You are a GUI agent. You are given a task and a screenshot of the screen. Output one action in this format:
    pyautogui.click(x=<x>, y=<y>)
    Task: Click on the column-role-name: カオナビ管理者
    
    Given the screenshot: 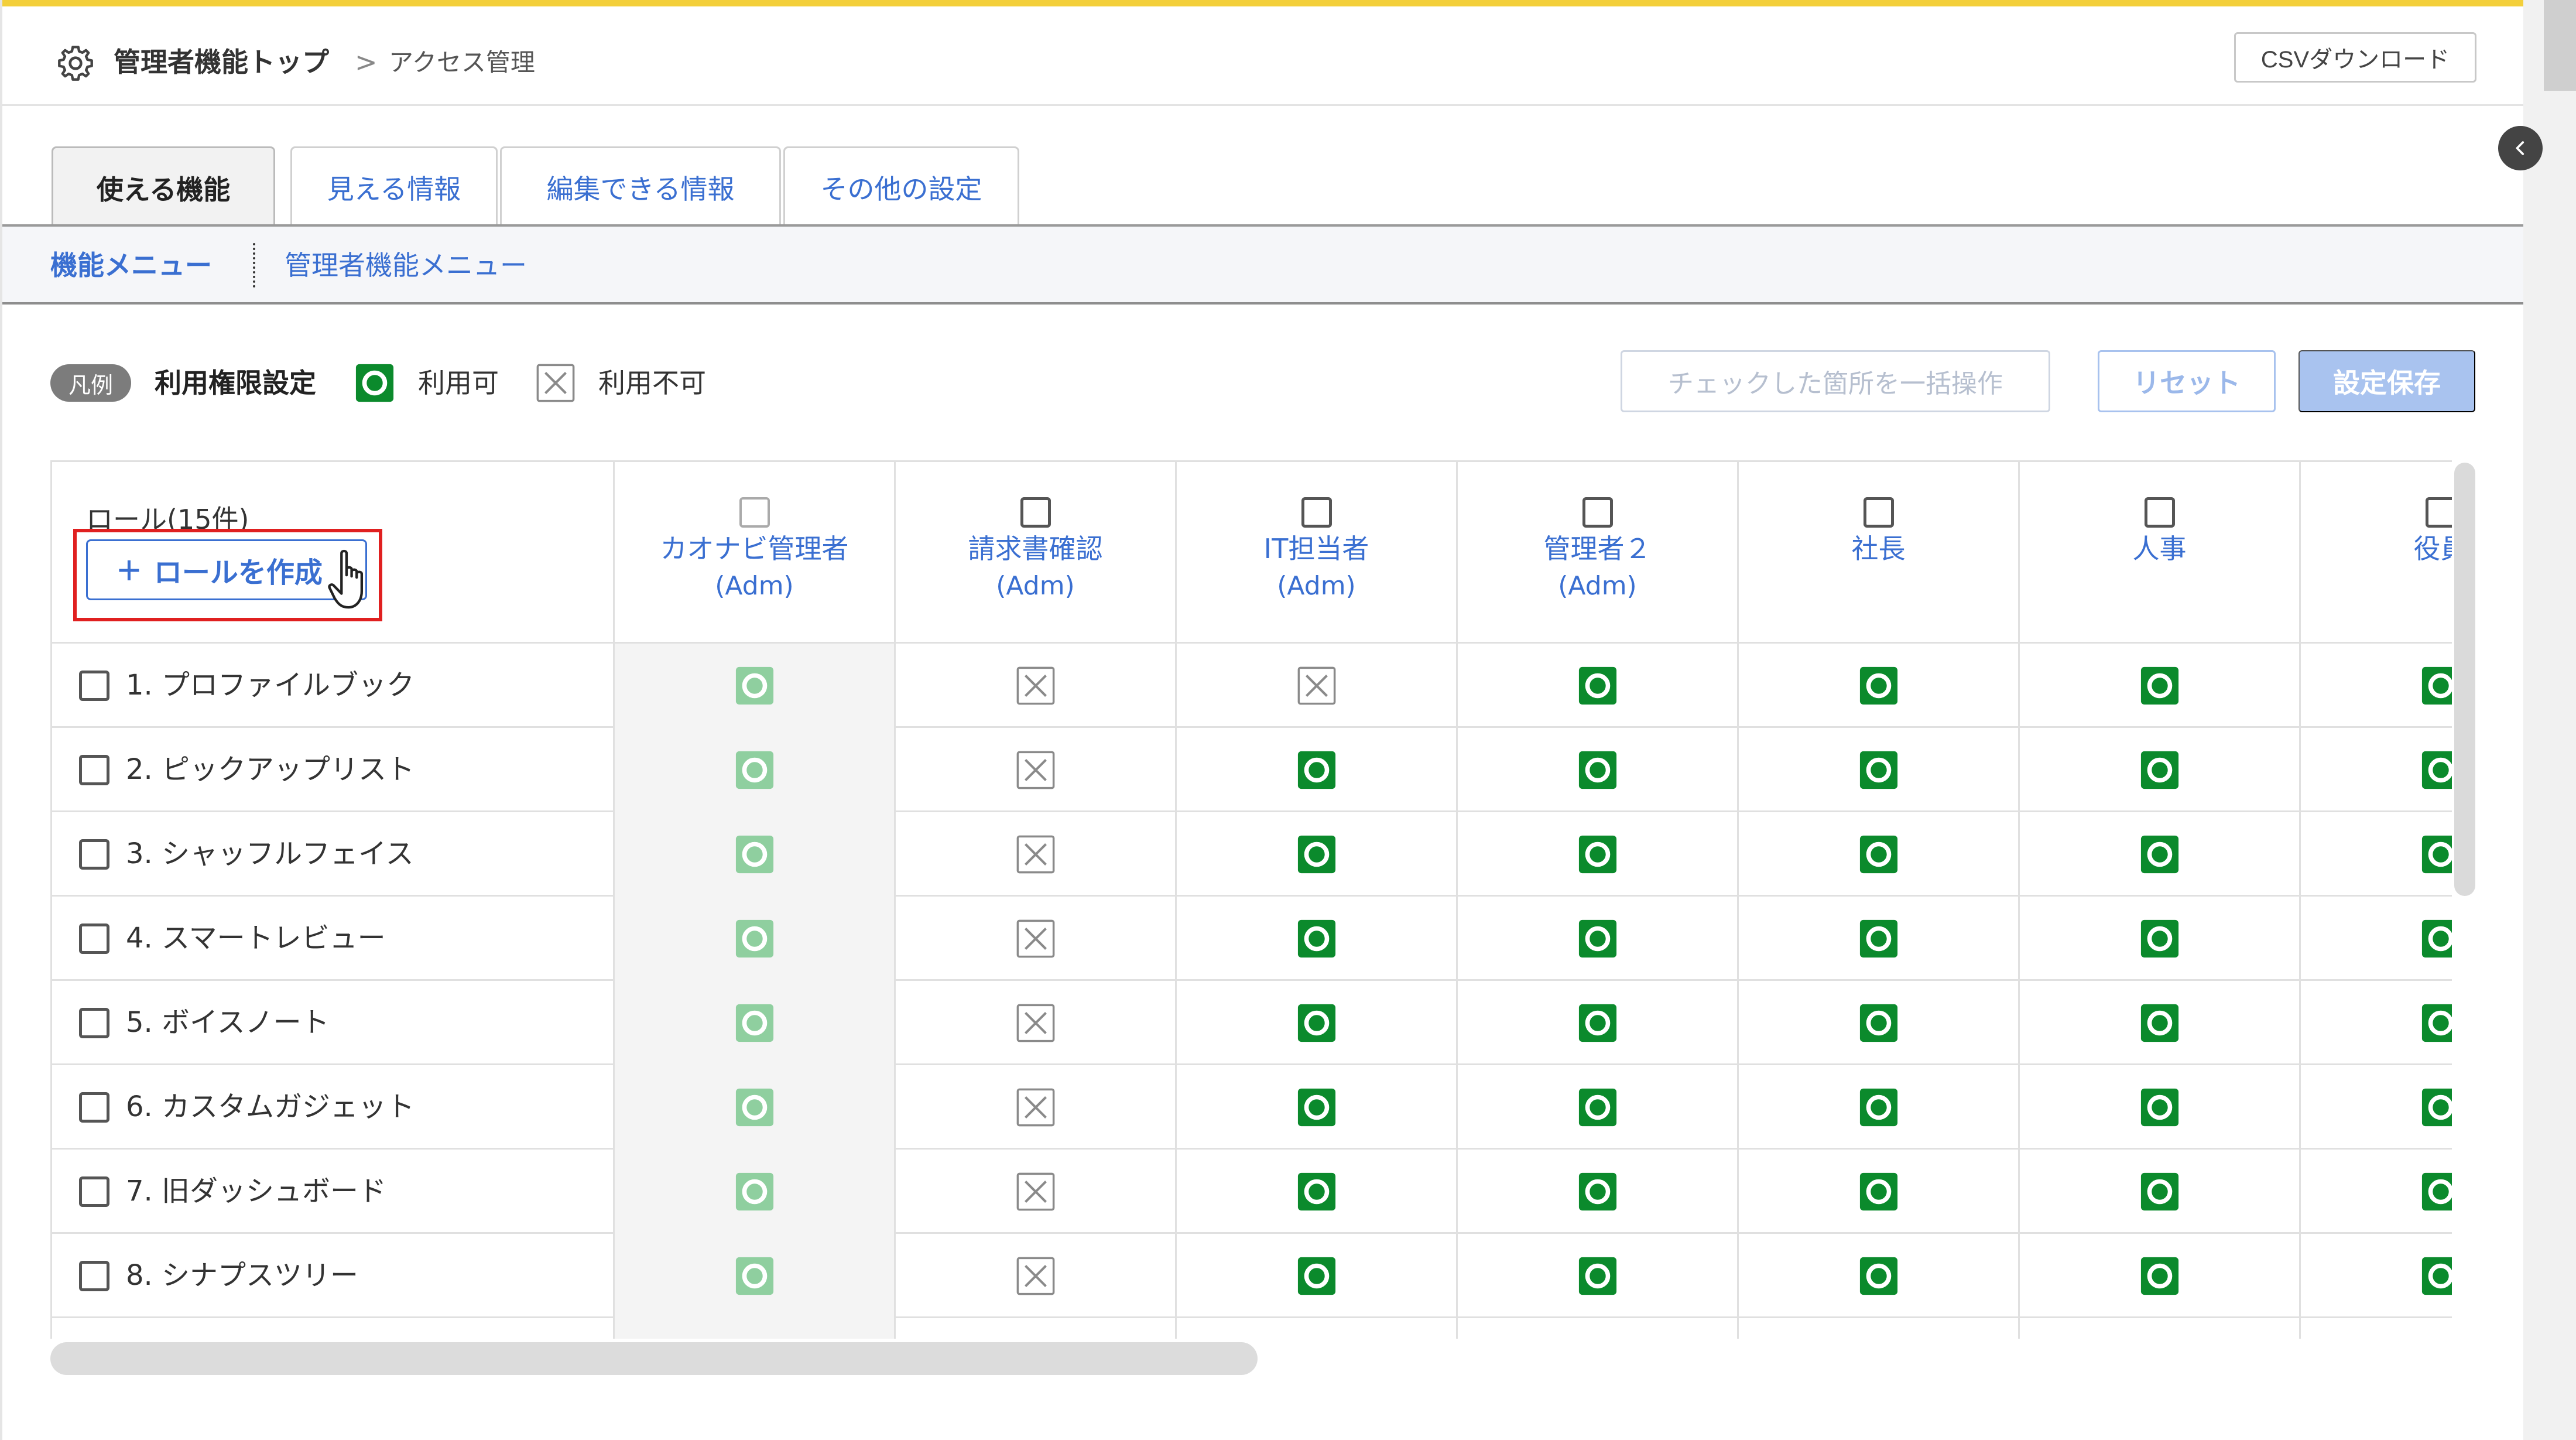 What is the action you would take?
    pyautogui.click(x=754, y=548)
    